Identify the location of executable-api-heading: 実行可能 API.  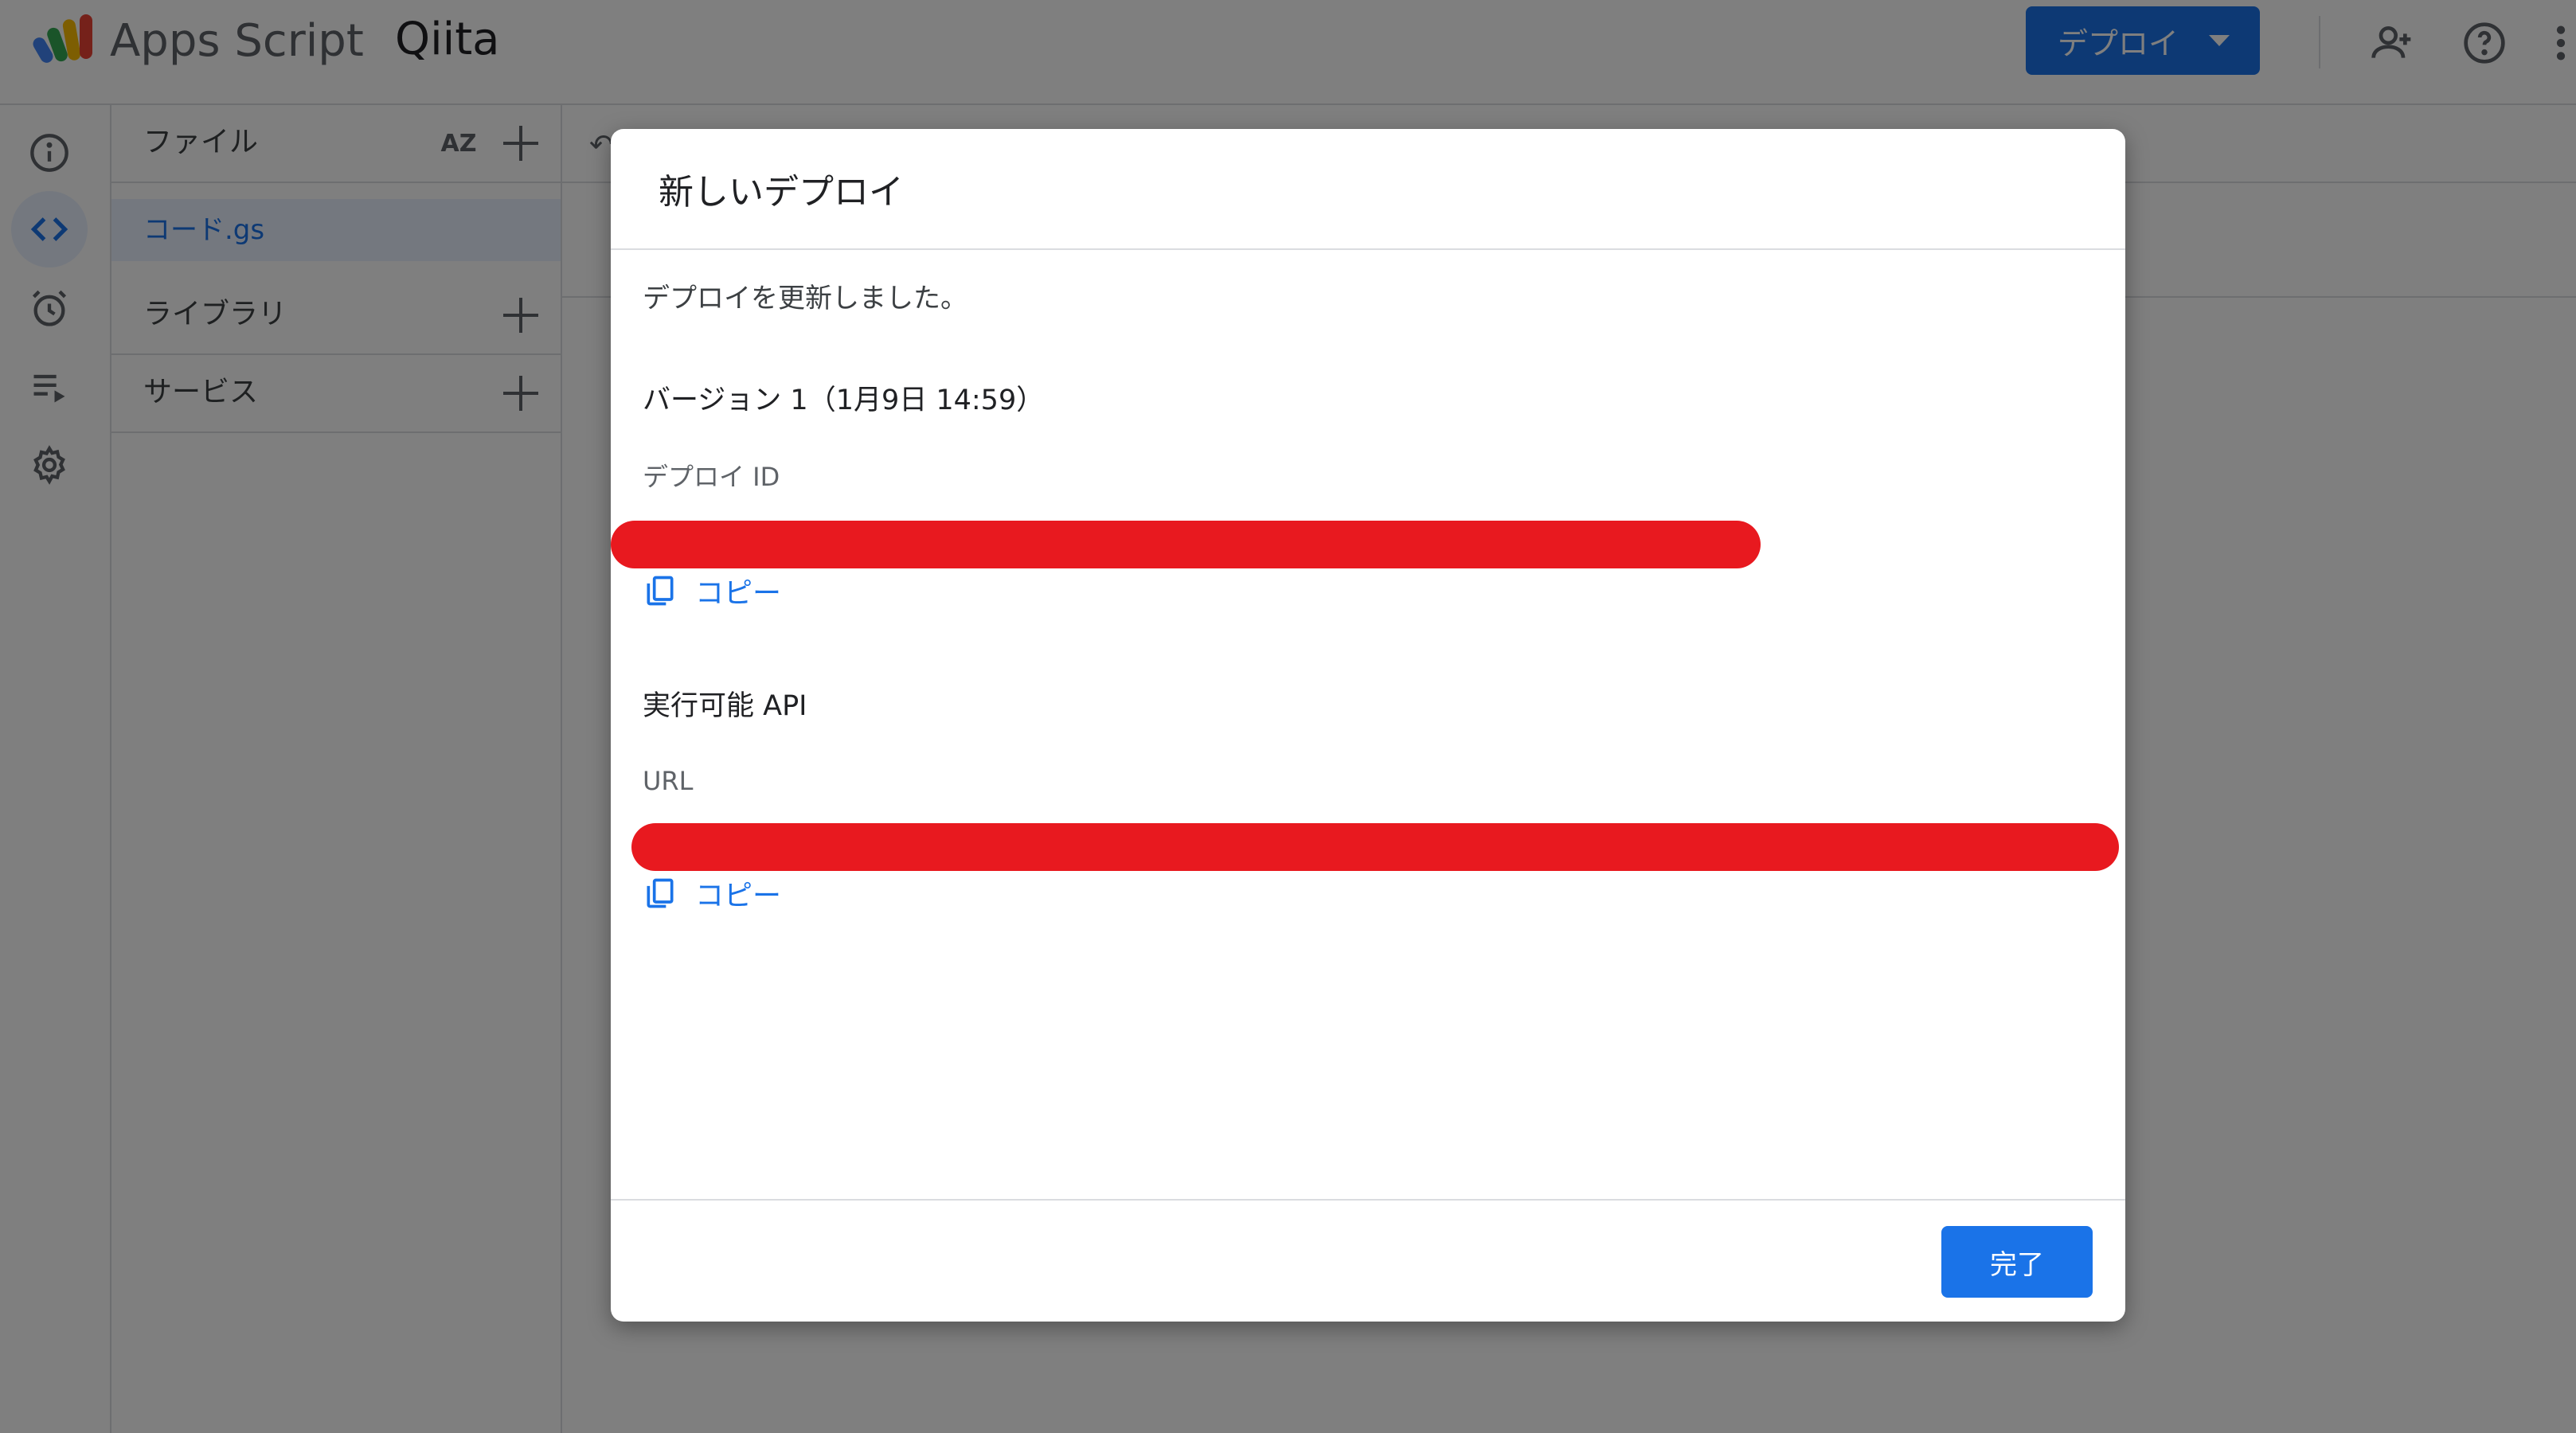
(725, 706).